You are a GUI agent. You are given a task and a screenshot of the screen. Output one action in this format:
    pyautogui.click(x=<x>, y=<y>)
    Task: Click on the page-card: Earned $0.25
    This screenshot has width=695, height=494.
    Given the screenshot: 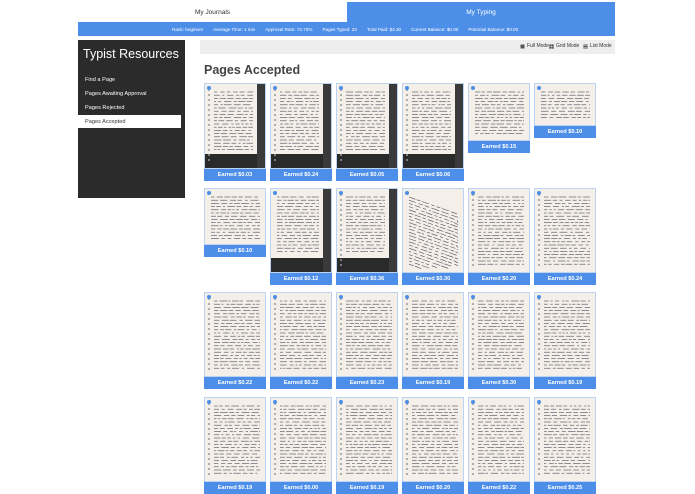 What is the action you would take?
    pyautogui.click(x=565, y=445)
    